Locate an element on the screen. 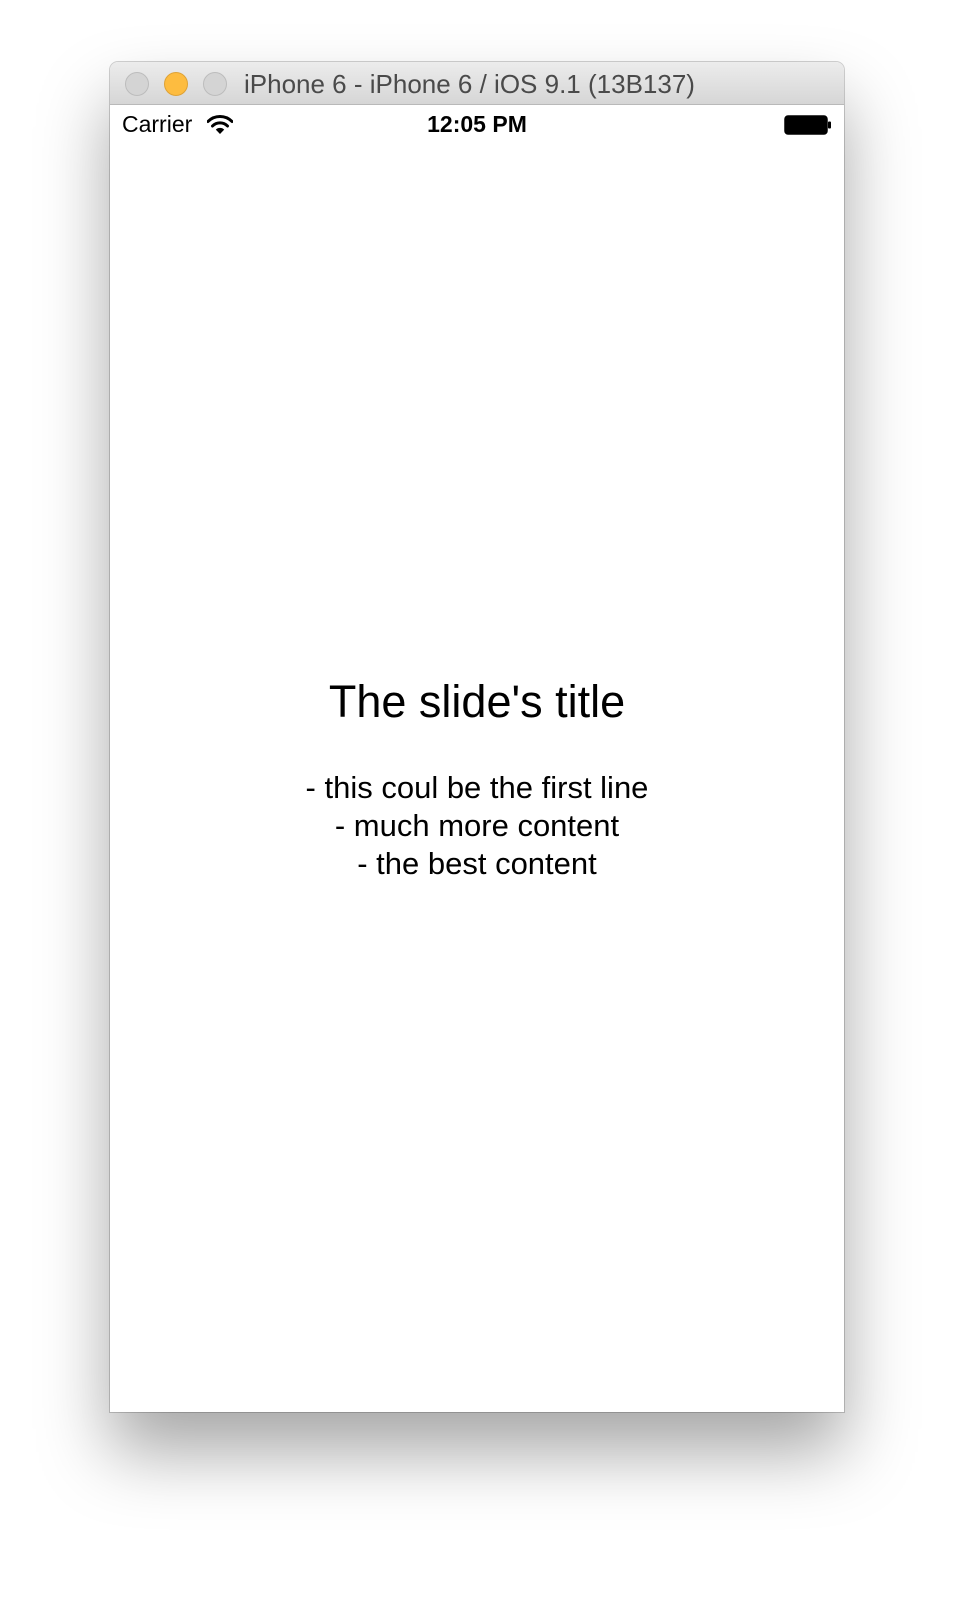 The image size is (974, 1602). close-button is located at coordinates (137, 84).